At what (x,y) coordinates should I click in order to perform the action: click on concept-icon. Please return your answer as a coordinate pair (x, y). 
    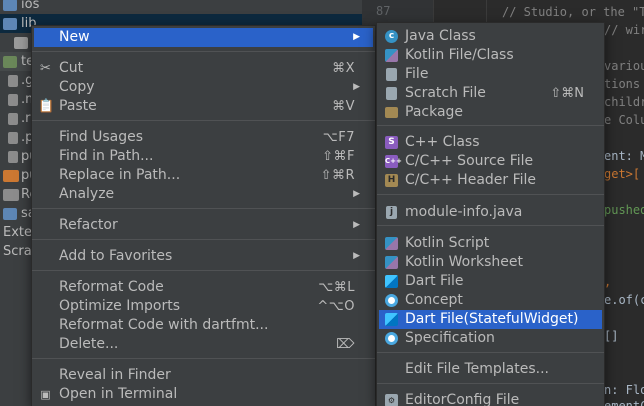
    Looking at the image, I should click on (391, 300).